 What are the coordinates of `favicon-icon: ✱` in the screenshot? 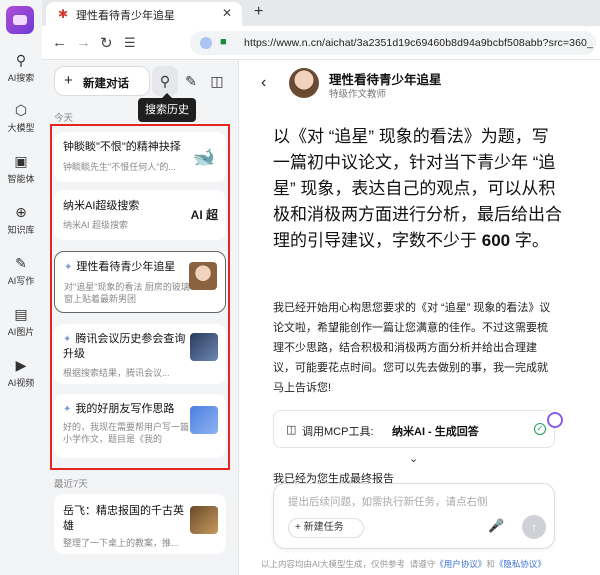 It's located at (63, 14).